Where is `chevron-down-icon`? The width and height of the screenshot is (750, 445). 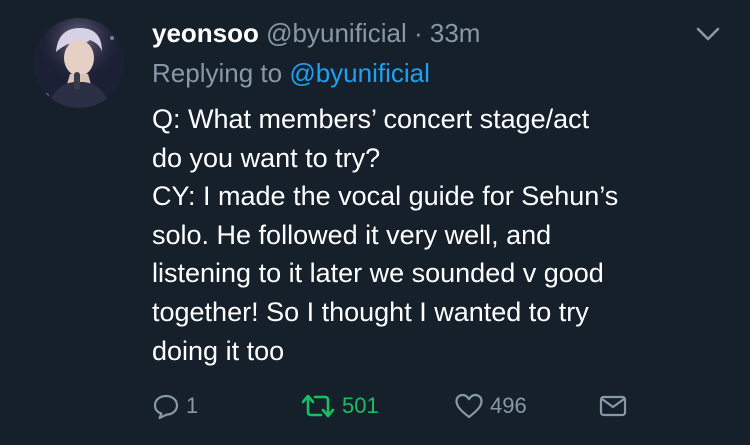
chevron-down-icon is located at coordinates (708, 34).